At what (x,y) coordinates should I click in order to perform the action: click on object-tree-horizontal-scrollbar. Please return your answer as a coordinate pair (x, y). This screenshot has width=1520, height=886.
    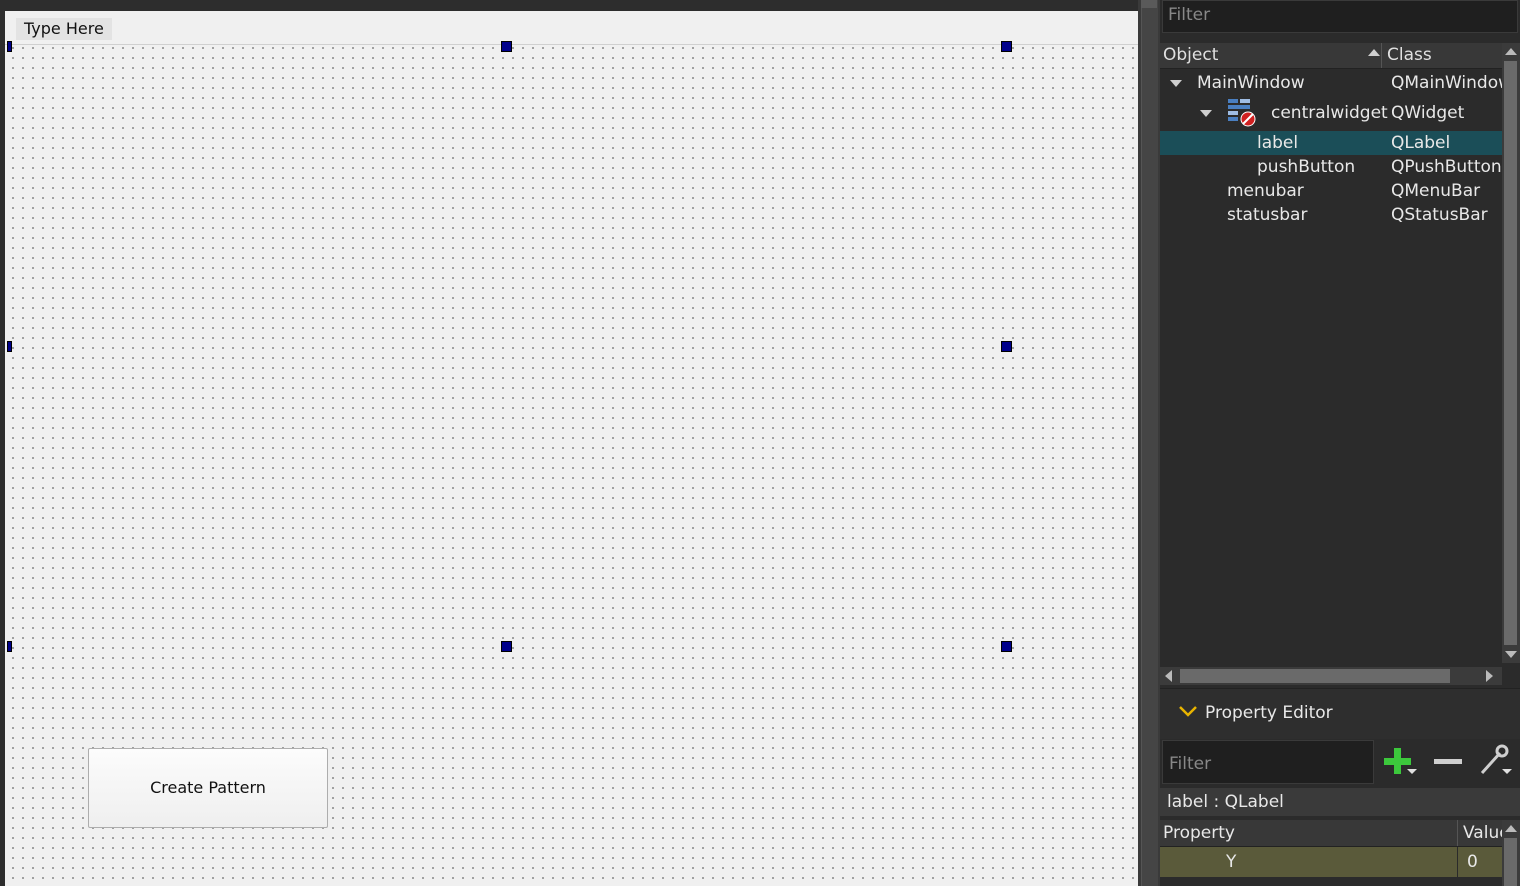
    Looking at the image, I should click on (1331, 676).